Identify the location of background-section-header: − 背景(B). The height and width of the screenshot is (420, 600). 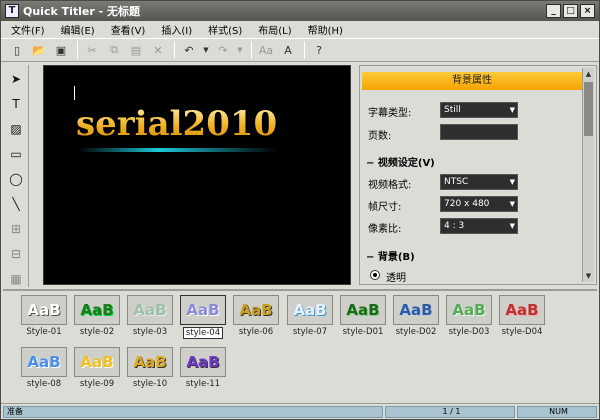
(390, 255).